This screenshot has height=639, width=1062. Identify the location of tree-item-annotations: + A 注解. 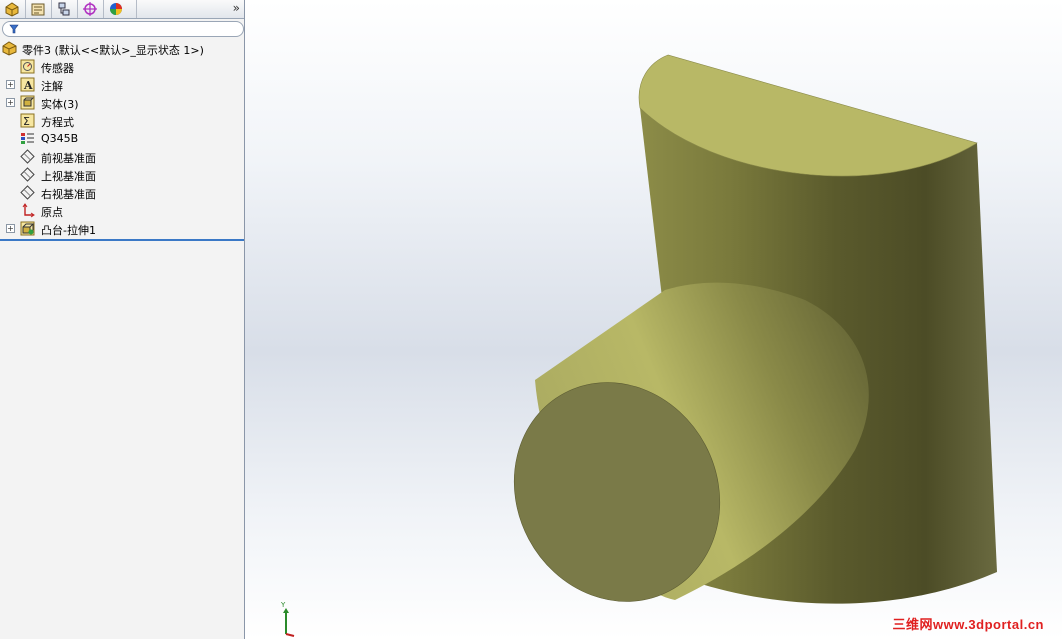
(122, 85).